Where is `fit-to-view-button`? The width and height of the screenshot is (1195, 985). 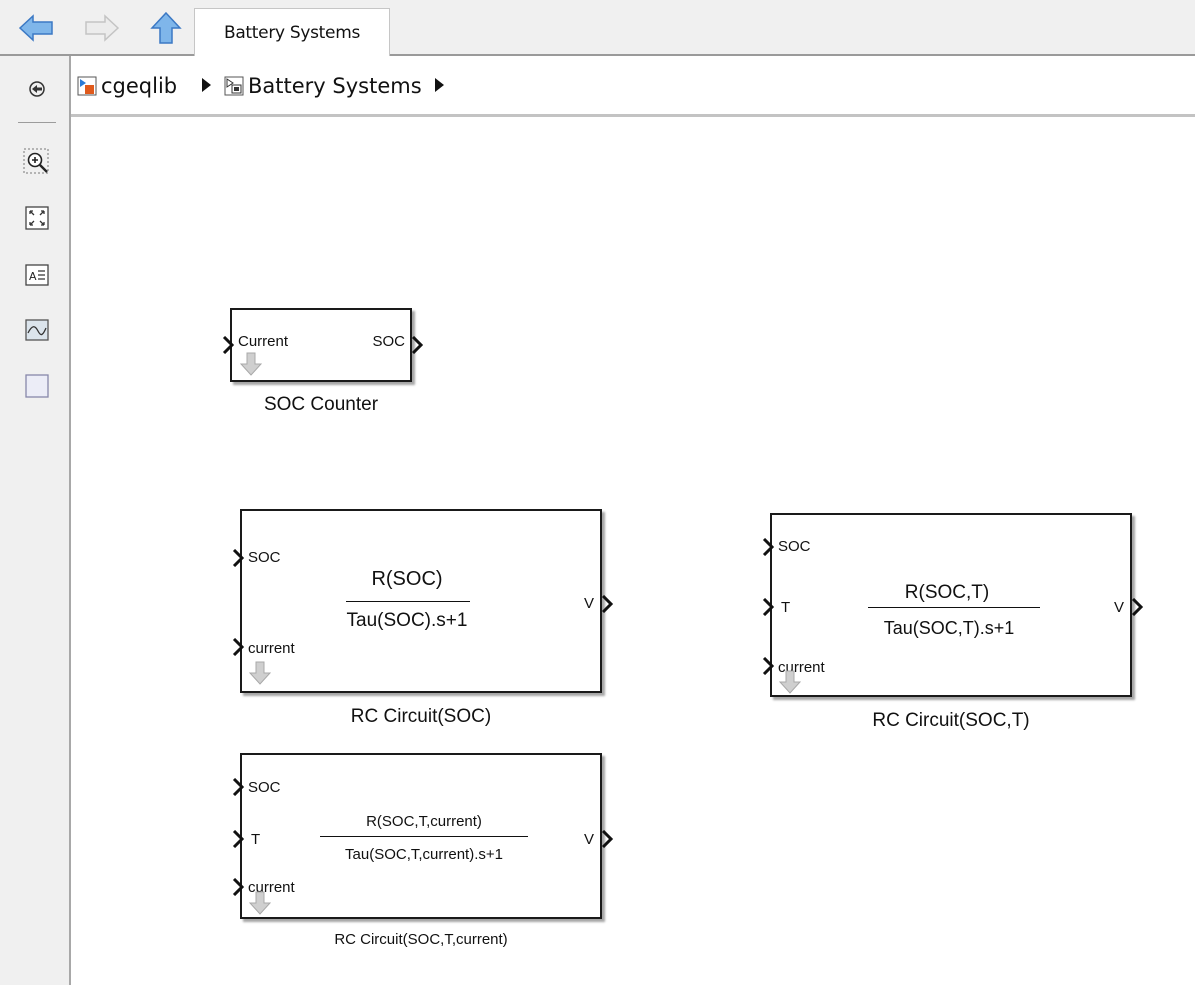
fit-to-view-button is located at coordinates (37, 218).